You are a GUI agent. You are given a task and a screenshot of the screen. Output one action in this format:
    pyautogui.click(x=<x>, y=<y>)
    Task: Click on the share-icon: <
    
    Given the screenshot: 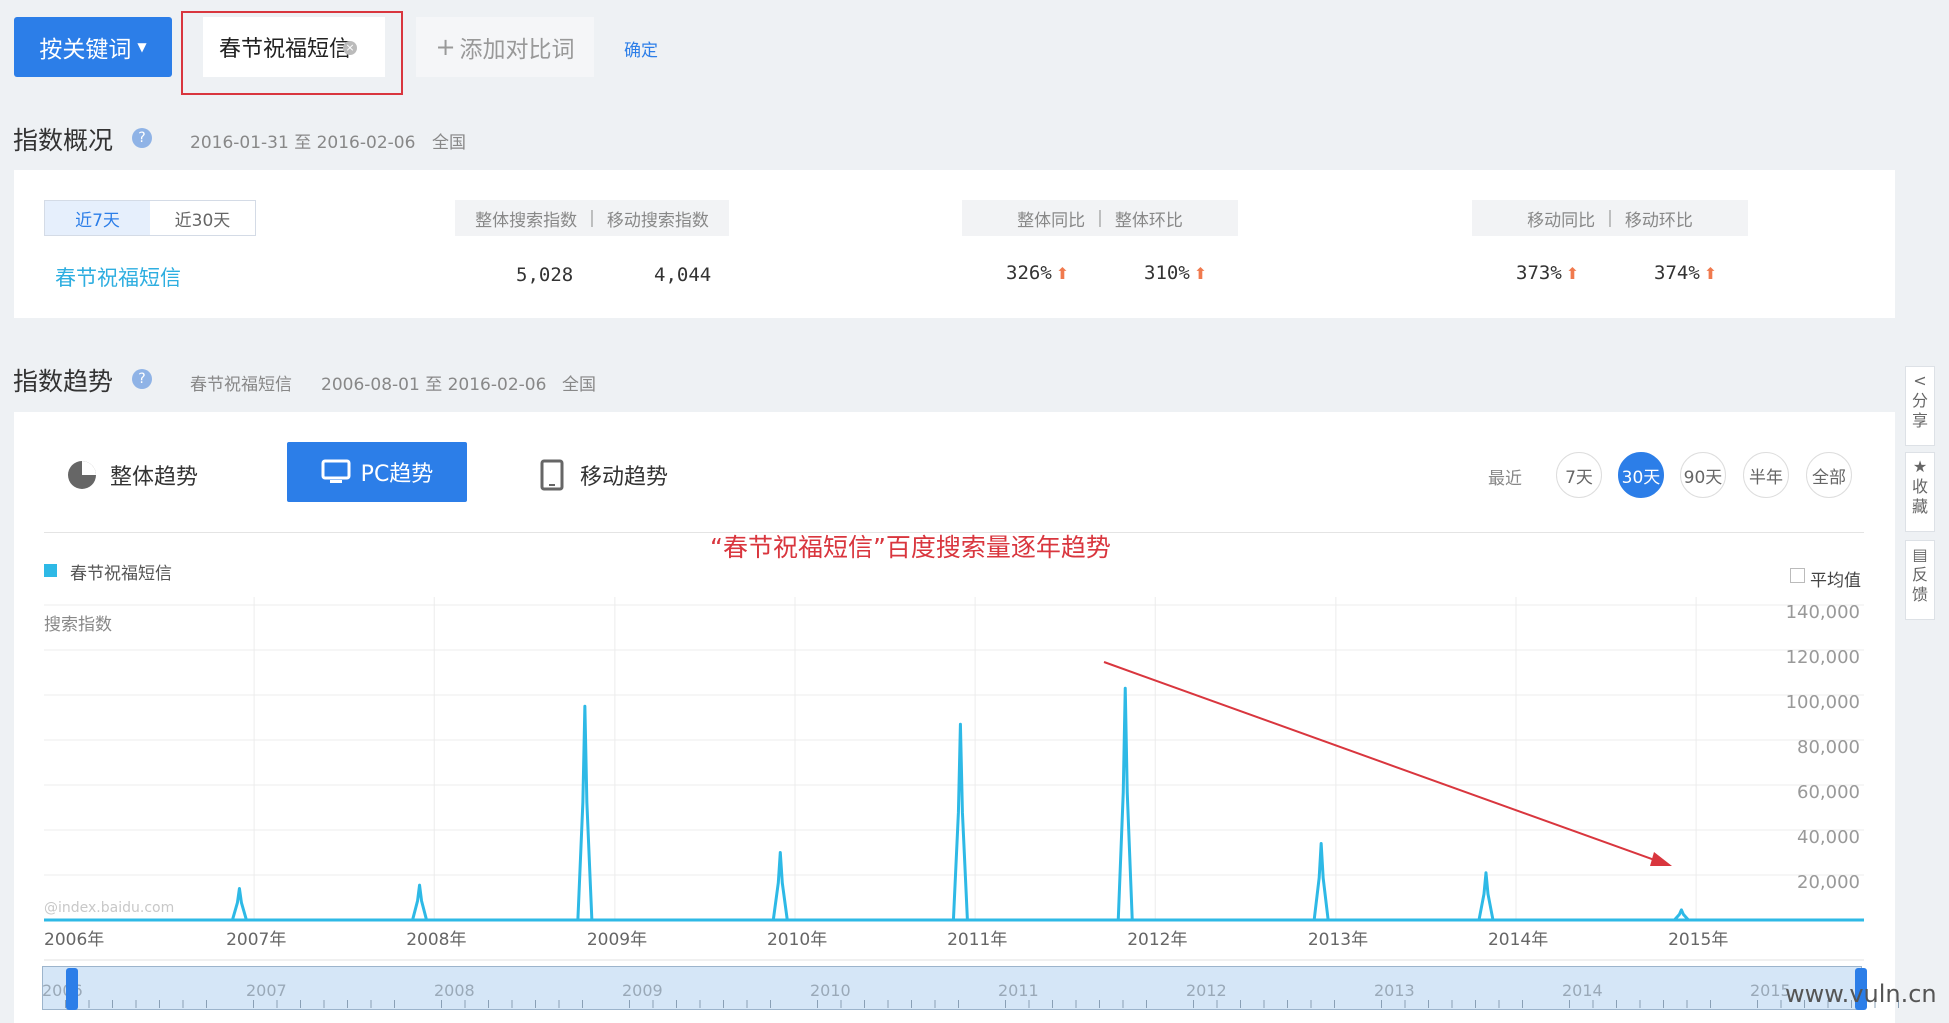 What is the action you would take?
    pyautogui.click(x=1920, y=380)
    